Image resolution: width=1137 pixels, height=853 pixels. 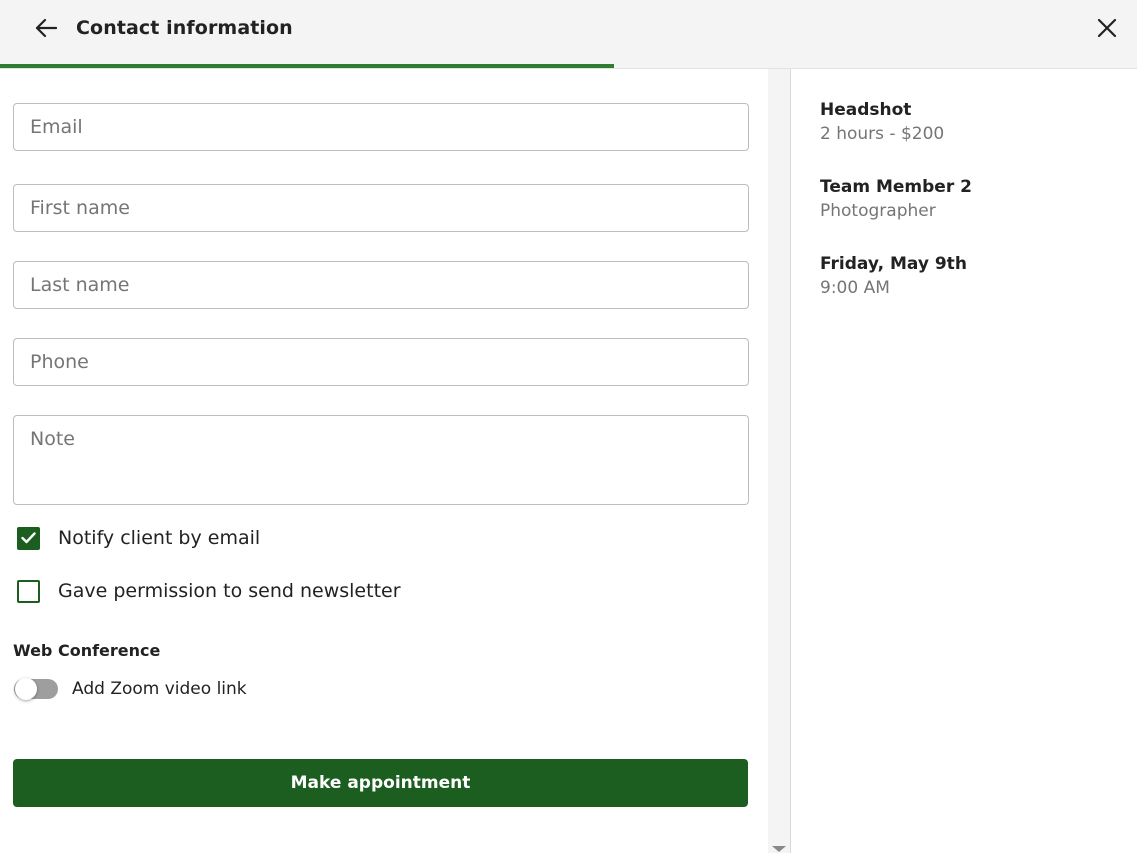 I want to click on zoom-toggle-label: Add Zoom video link, so click(x=159, y=689).